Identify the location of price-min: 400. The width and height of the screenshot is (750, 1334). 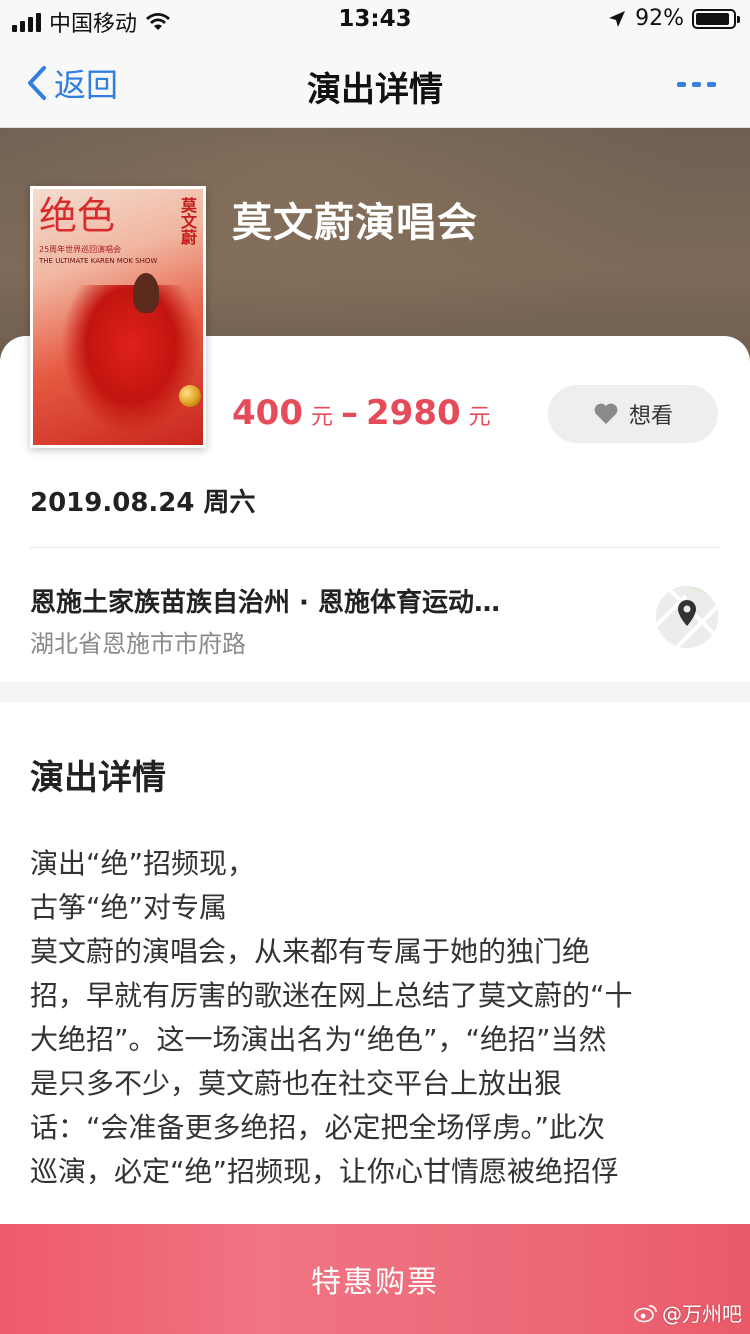
(267, 413).